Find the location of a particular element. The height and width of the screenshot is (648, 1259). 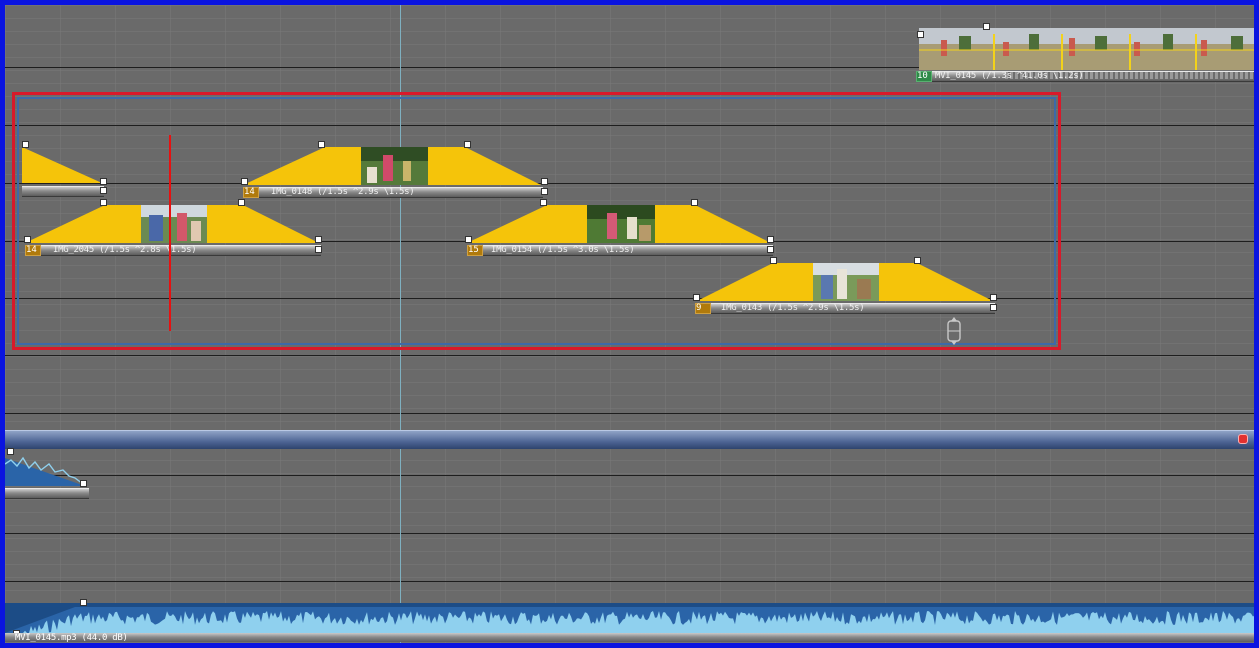

clip-index-badge: 9 is located at coordinates (703, 308).